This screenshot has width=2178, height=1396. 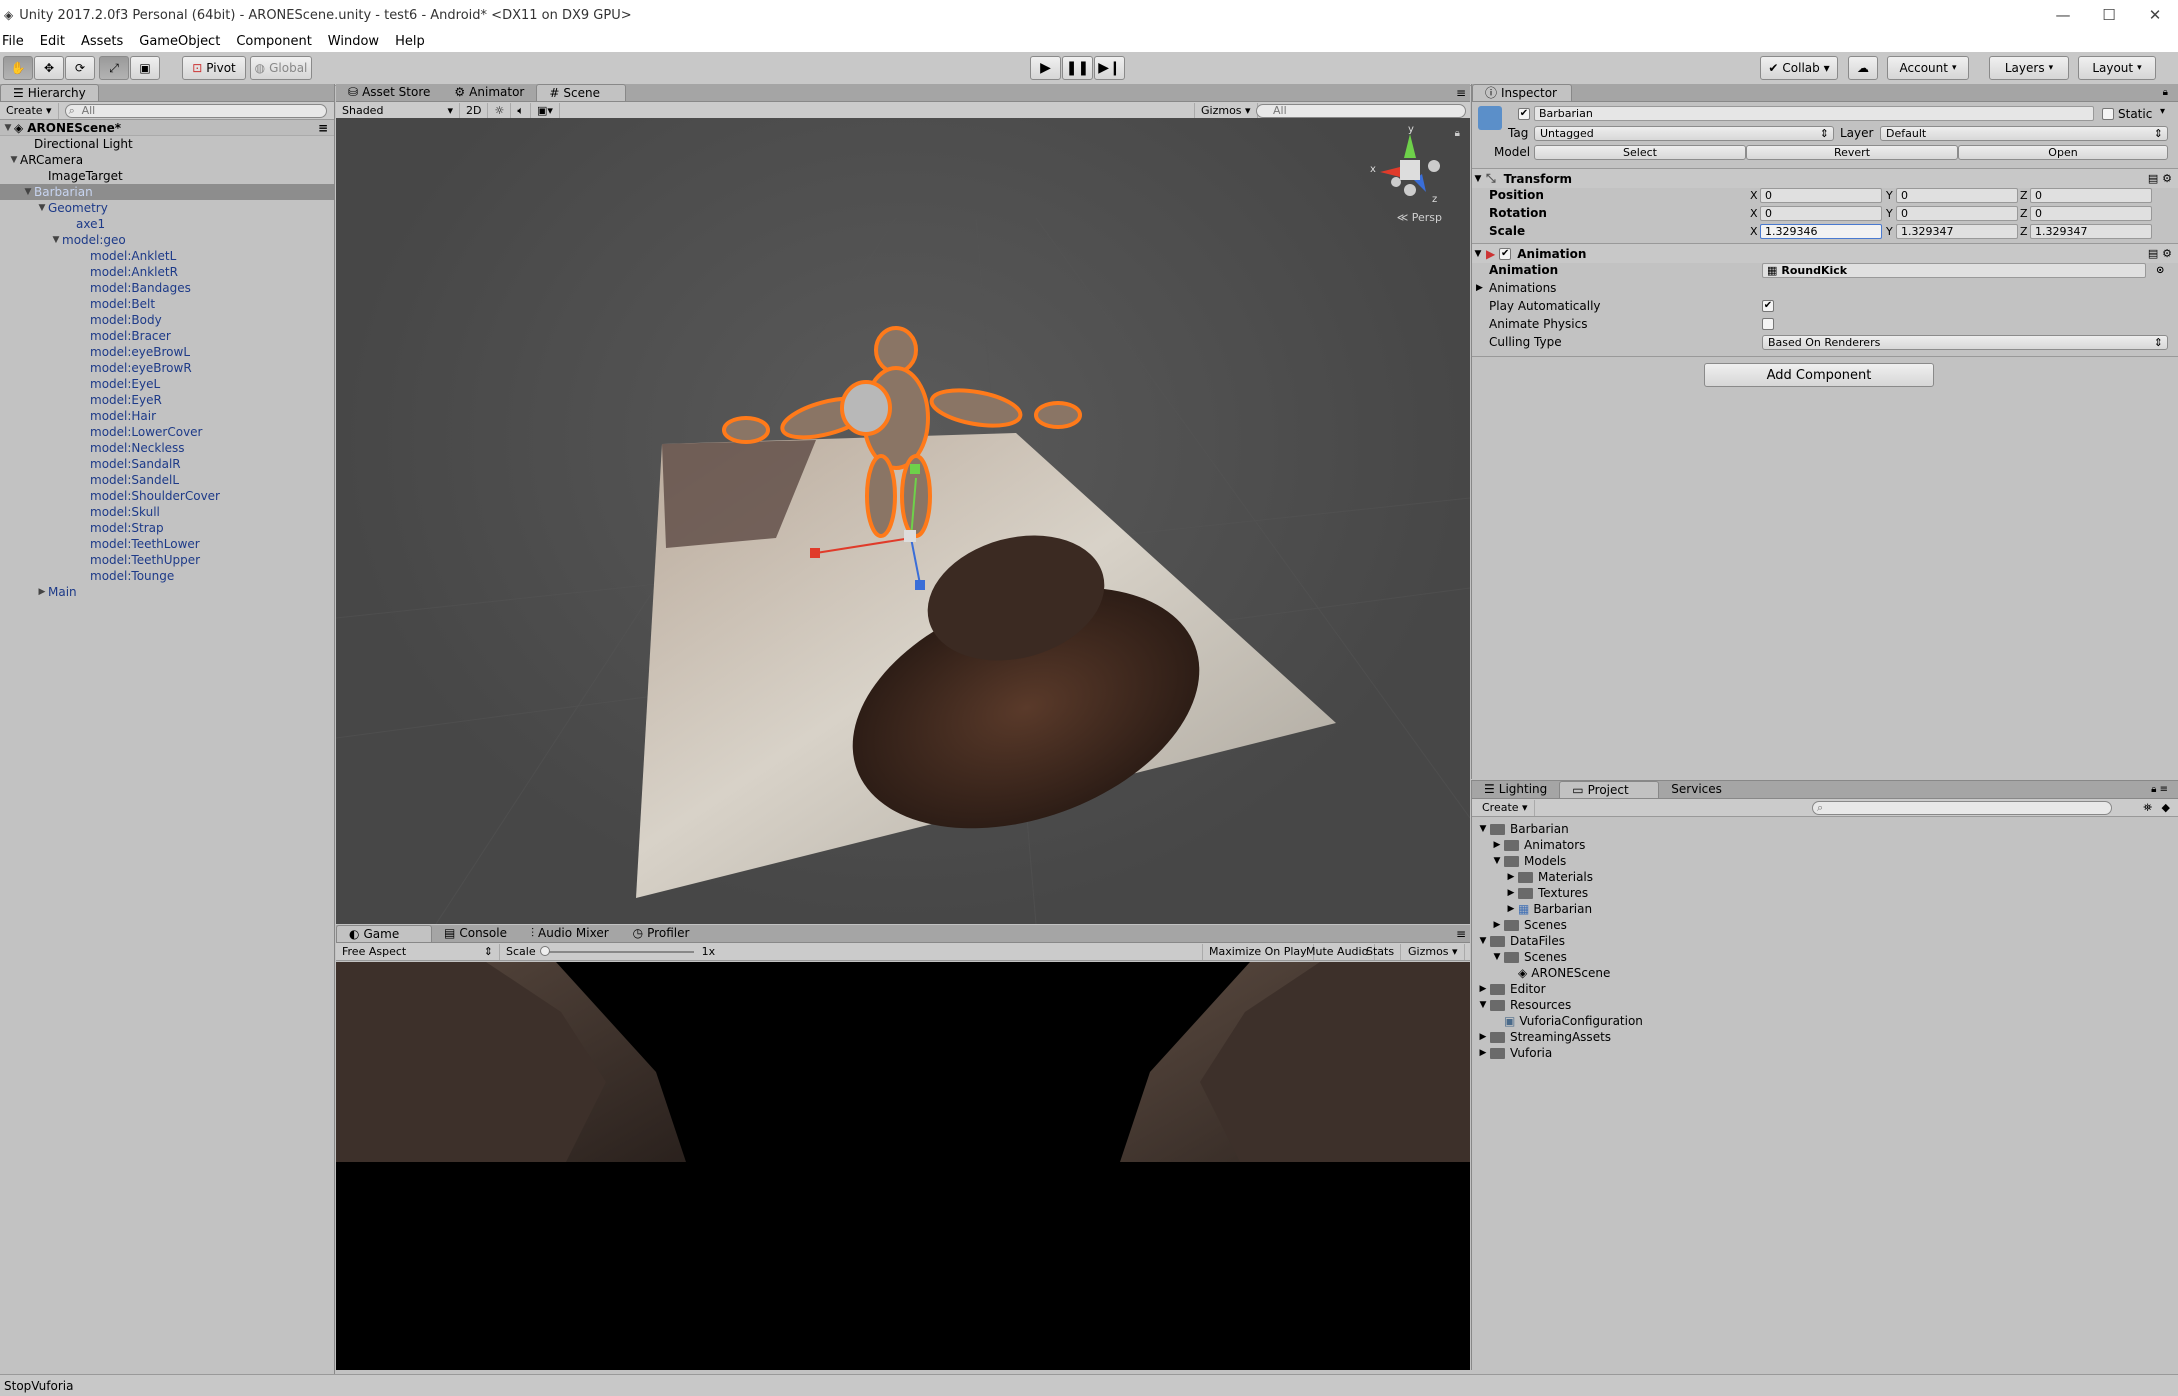 What do you see at coordinates (1361, 110) in the screenshot?
I see `scene-search-input: All` at bounding box center [1361, 110].